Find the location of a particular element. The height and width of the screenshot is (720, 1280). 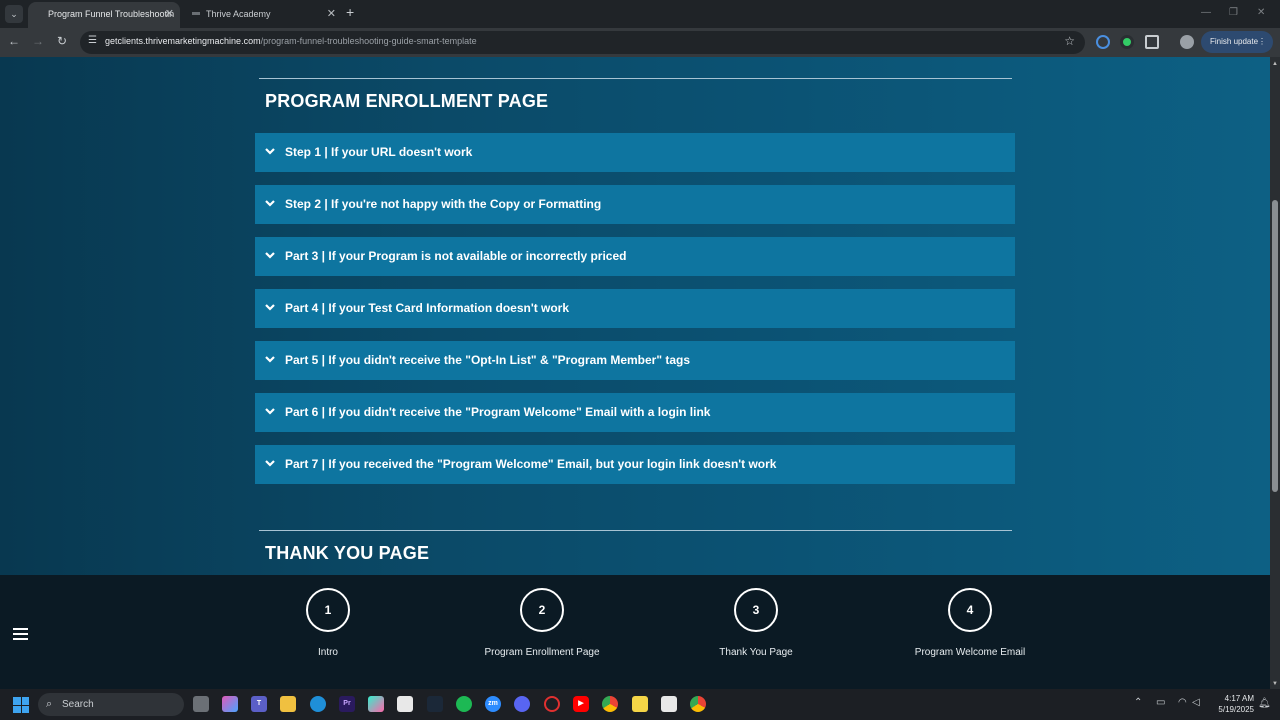

search-label: Search is located at coordinates (78, 704).